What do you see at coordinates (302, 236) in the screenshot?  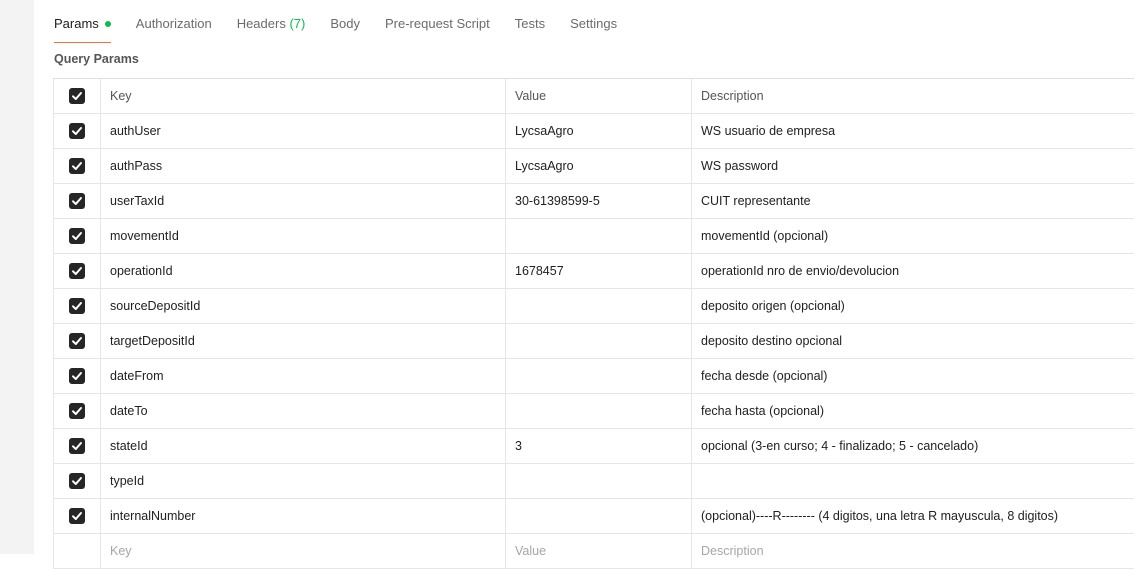 I see `param-key-input: movementId` at bounding box center [302, 236].